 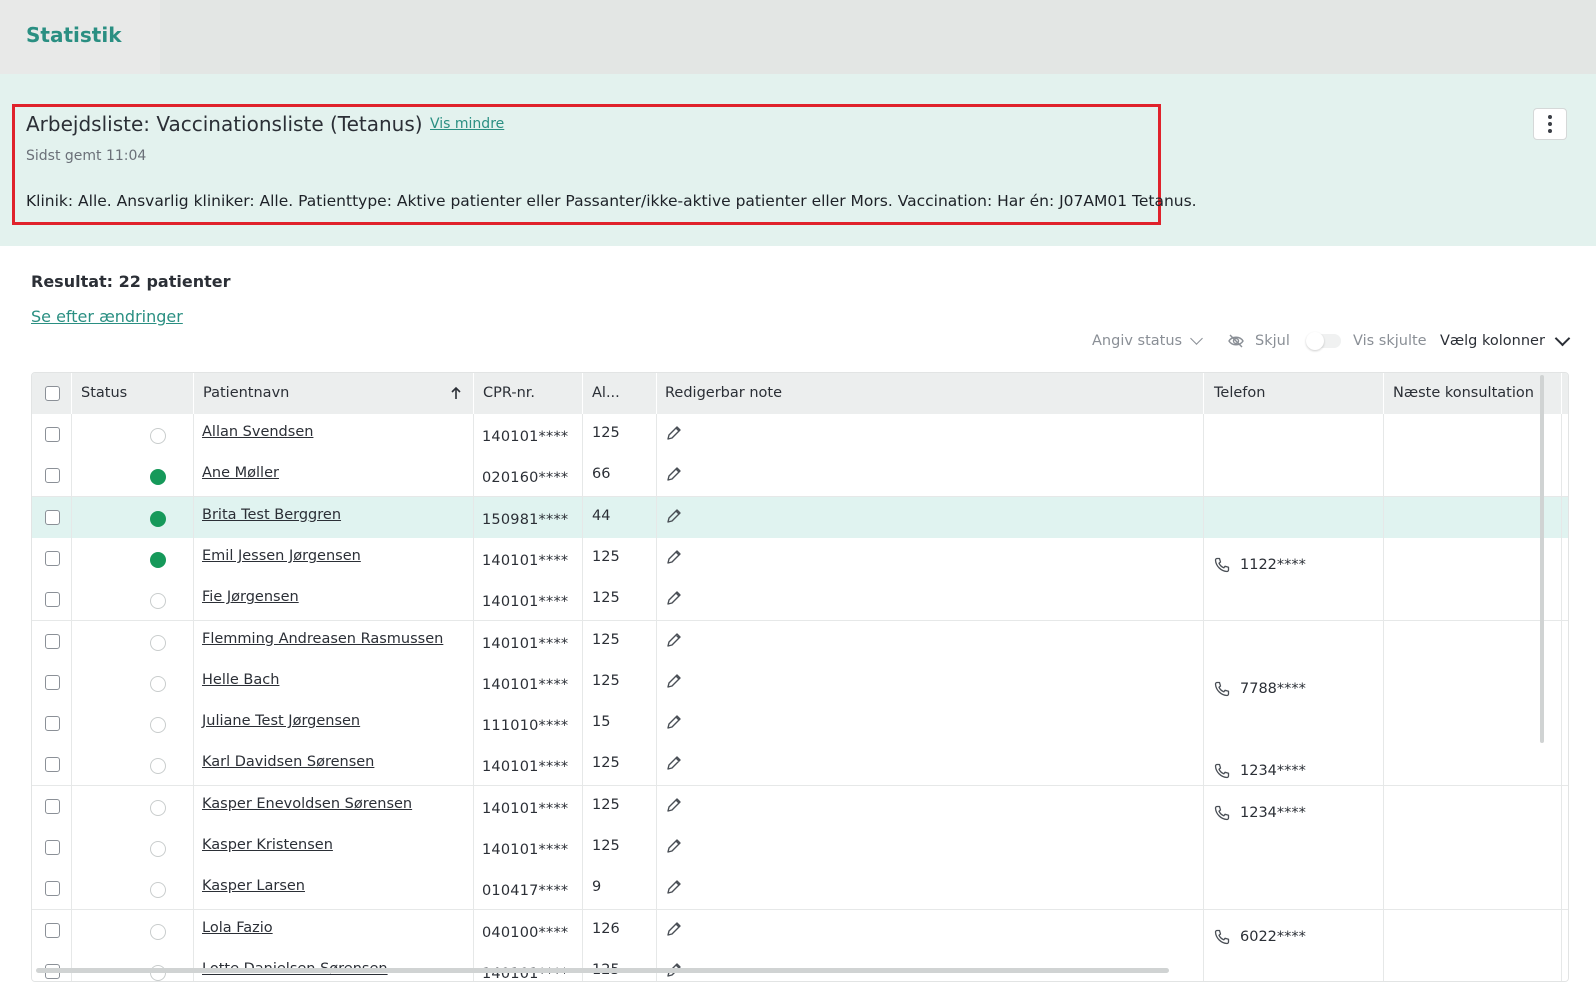 I want to click on header-patient-name: Patientnavn, so click(x=334, y=393).